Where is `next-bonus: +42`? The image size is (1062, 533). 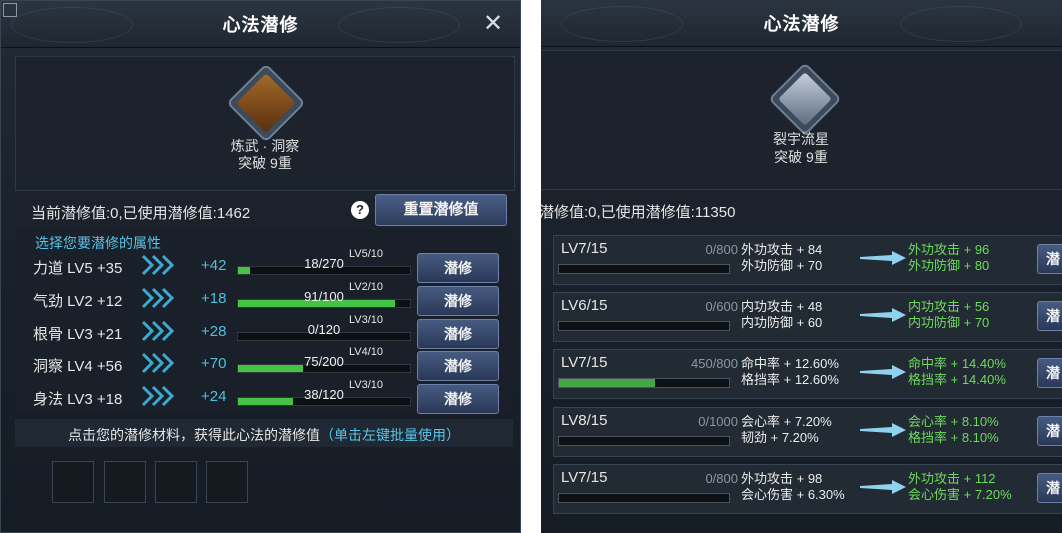 next-bonus: +42 is located at coordinates (214, 265).